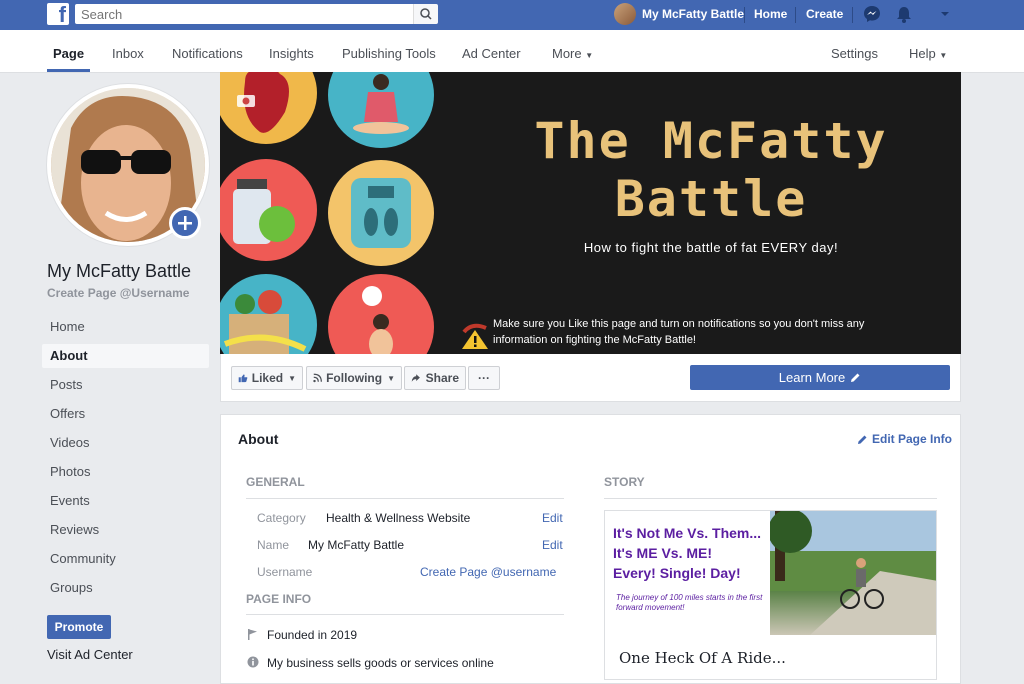 This screenshot has height=684, width=1024. What do you see at coordinates (279, 599) in the screenshot?
I see `page-info-heading: PAGE INFO` at bounding box center [279, 599].